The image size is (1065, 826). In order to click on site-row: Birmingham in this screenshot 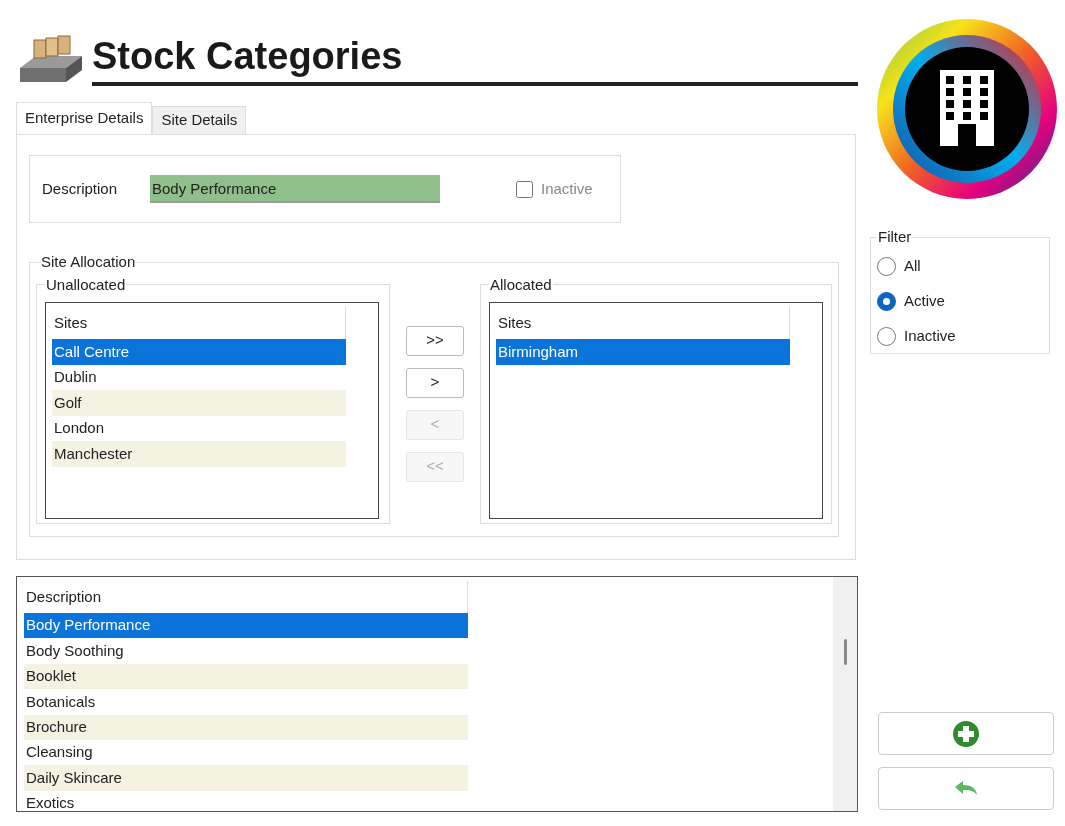, I will do `click(643, 352)`.